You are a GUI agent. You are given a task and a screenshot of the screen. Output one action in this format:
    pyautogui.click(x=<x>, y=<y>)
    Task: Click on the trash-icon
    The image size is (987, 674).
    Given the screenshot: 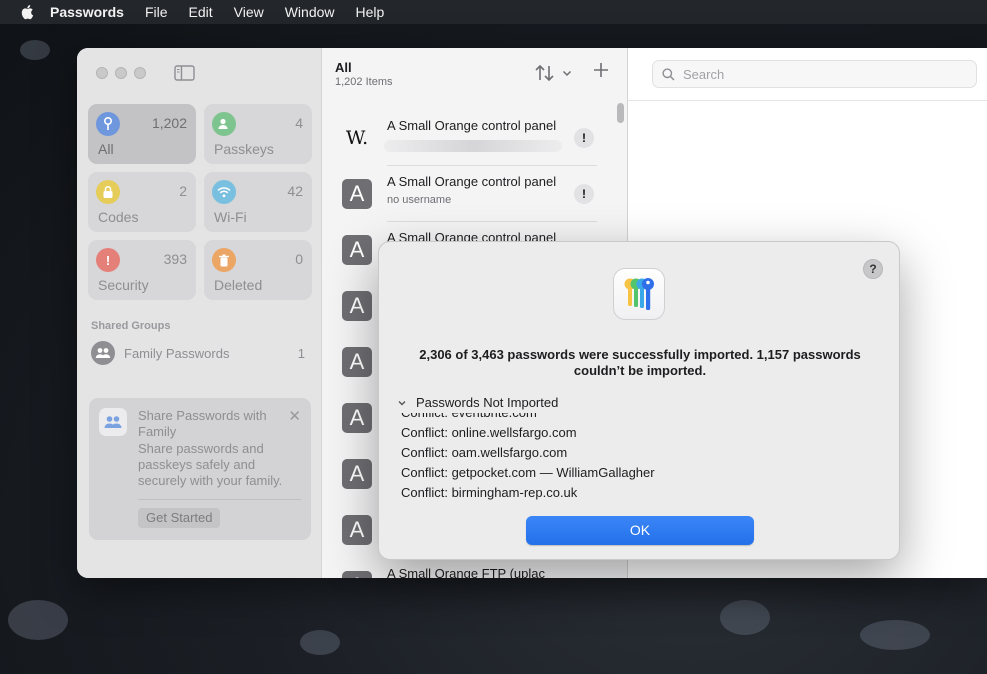 What is the action you would take?
    pyautogui.click(x=224, y=260)
    